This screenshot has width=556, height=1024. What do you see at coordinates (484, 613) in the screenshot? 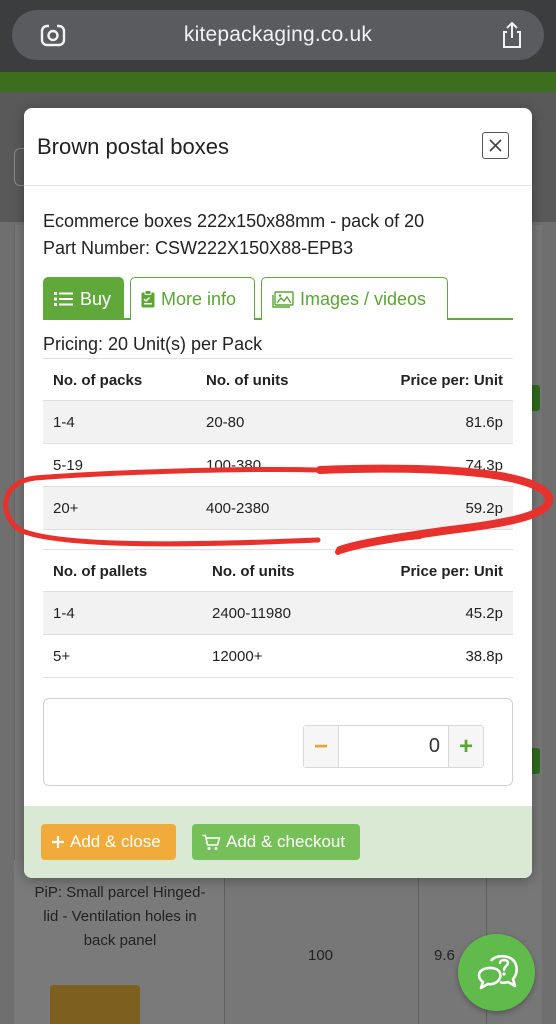
I see `price-cell: 45.2p` at bounding box center [484, 613].